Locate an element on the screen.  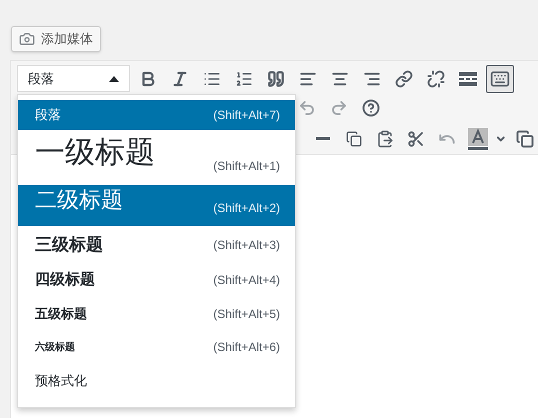
format-option: 三级标题 (Shift+Alt+3) is located at coordinates (156, 244).